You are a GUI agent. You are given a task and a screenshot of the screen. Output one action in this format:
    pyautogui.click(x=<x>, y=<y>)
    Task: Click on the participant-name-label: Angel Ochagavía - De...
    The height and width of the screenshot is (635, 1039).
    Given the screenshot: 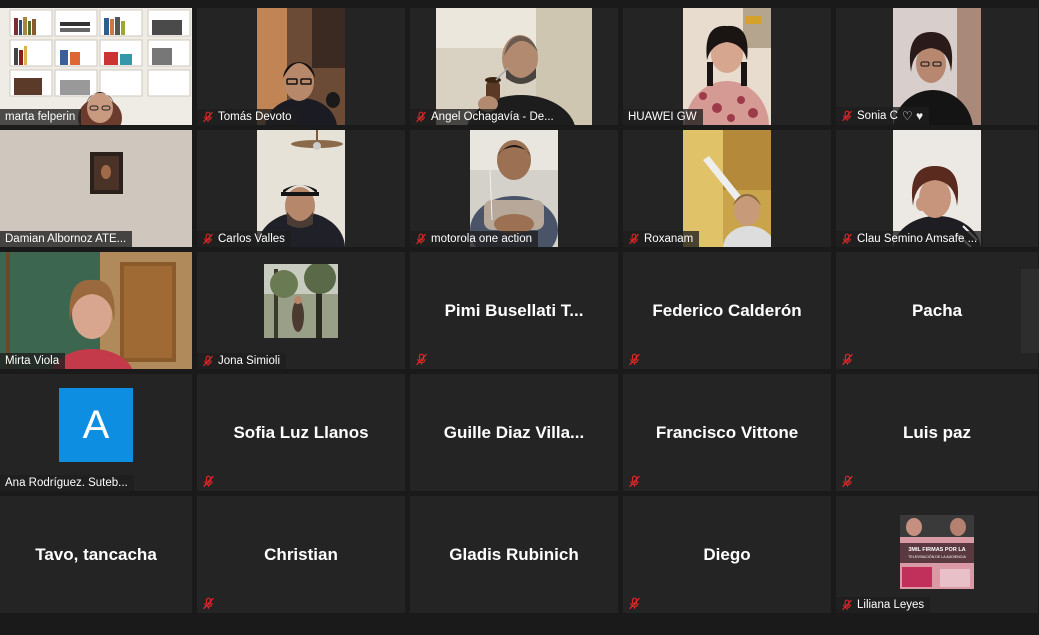 What is the action you would take?
    pyautogui.click(x=485, y=117)
    